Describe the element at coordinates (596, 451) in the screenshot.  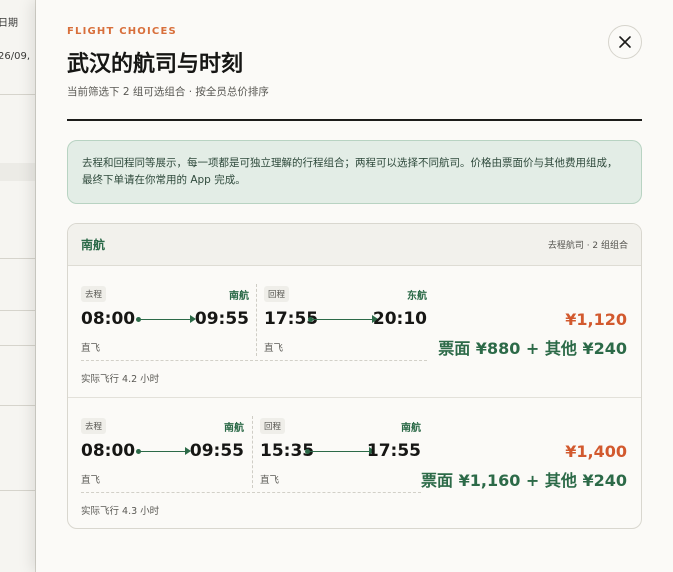
I see `total-price: ¥1,400` at that location.